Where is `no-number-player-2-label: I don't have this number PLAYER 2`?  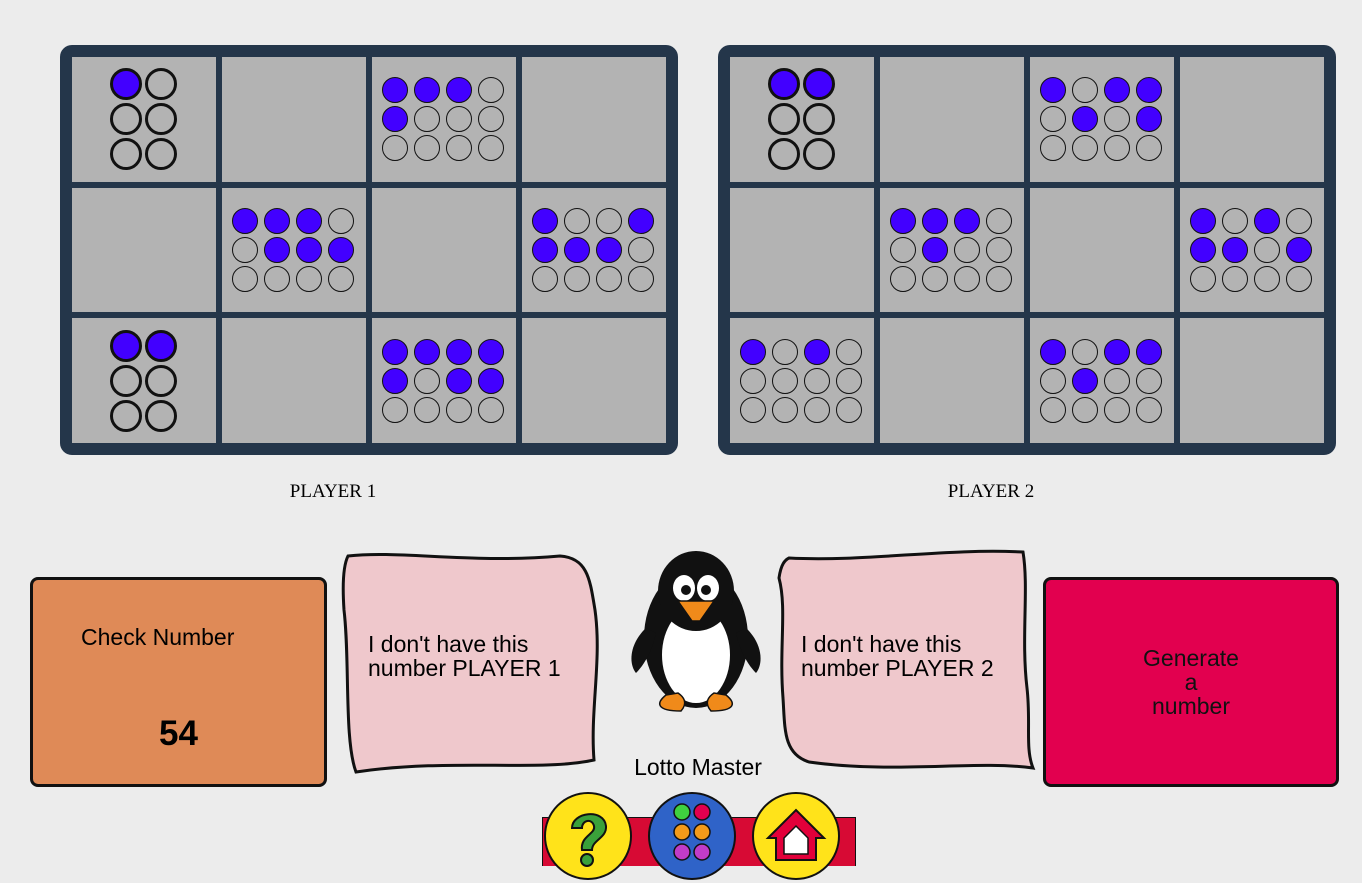 no-number-player-2-label: I don't have this number PLAYER 2 is located at coordinates (897, 656).